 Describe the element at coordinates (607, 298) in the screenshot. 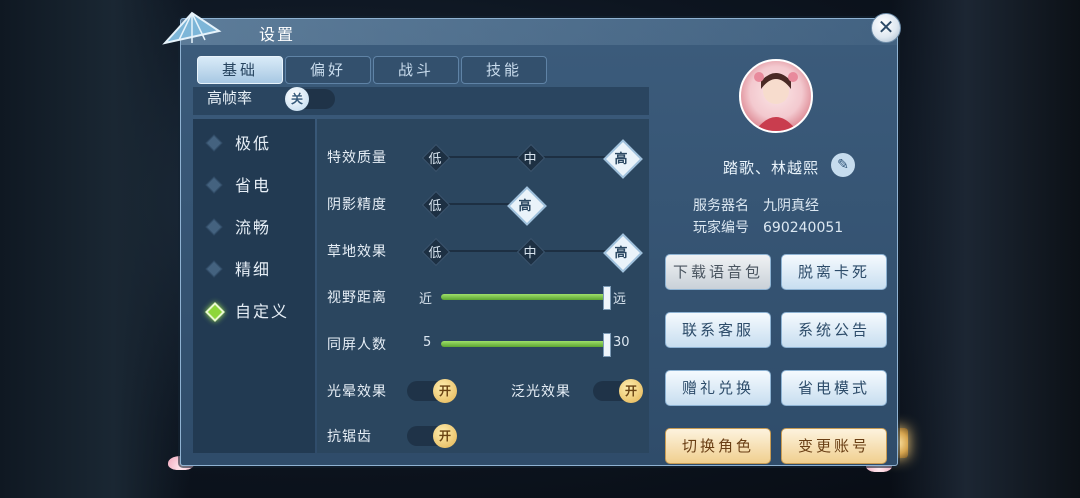

I see `view-distance-thumb` at that location.